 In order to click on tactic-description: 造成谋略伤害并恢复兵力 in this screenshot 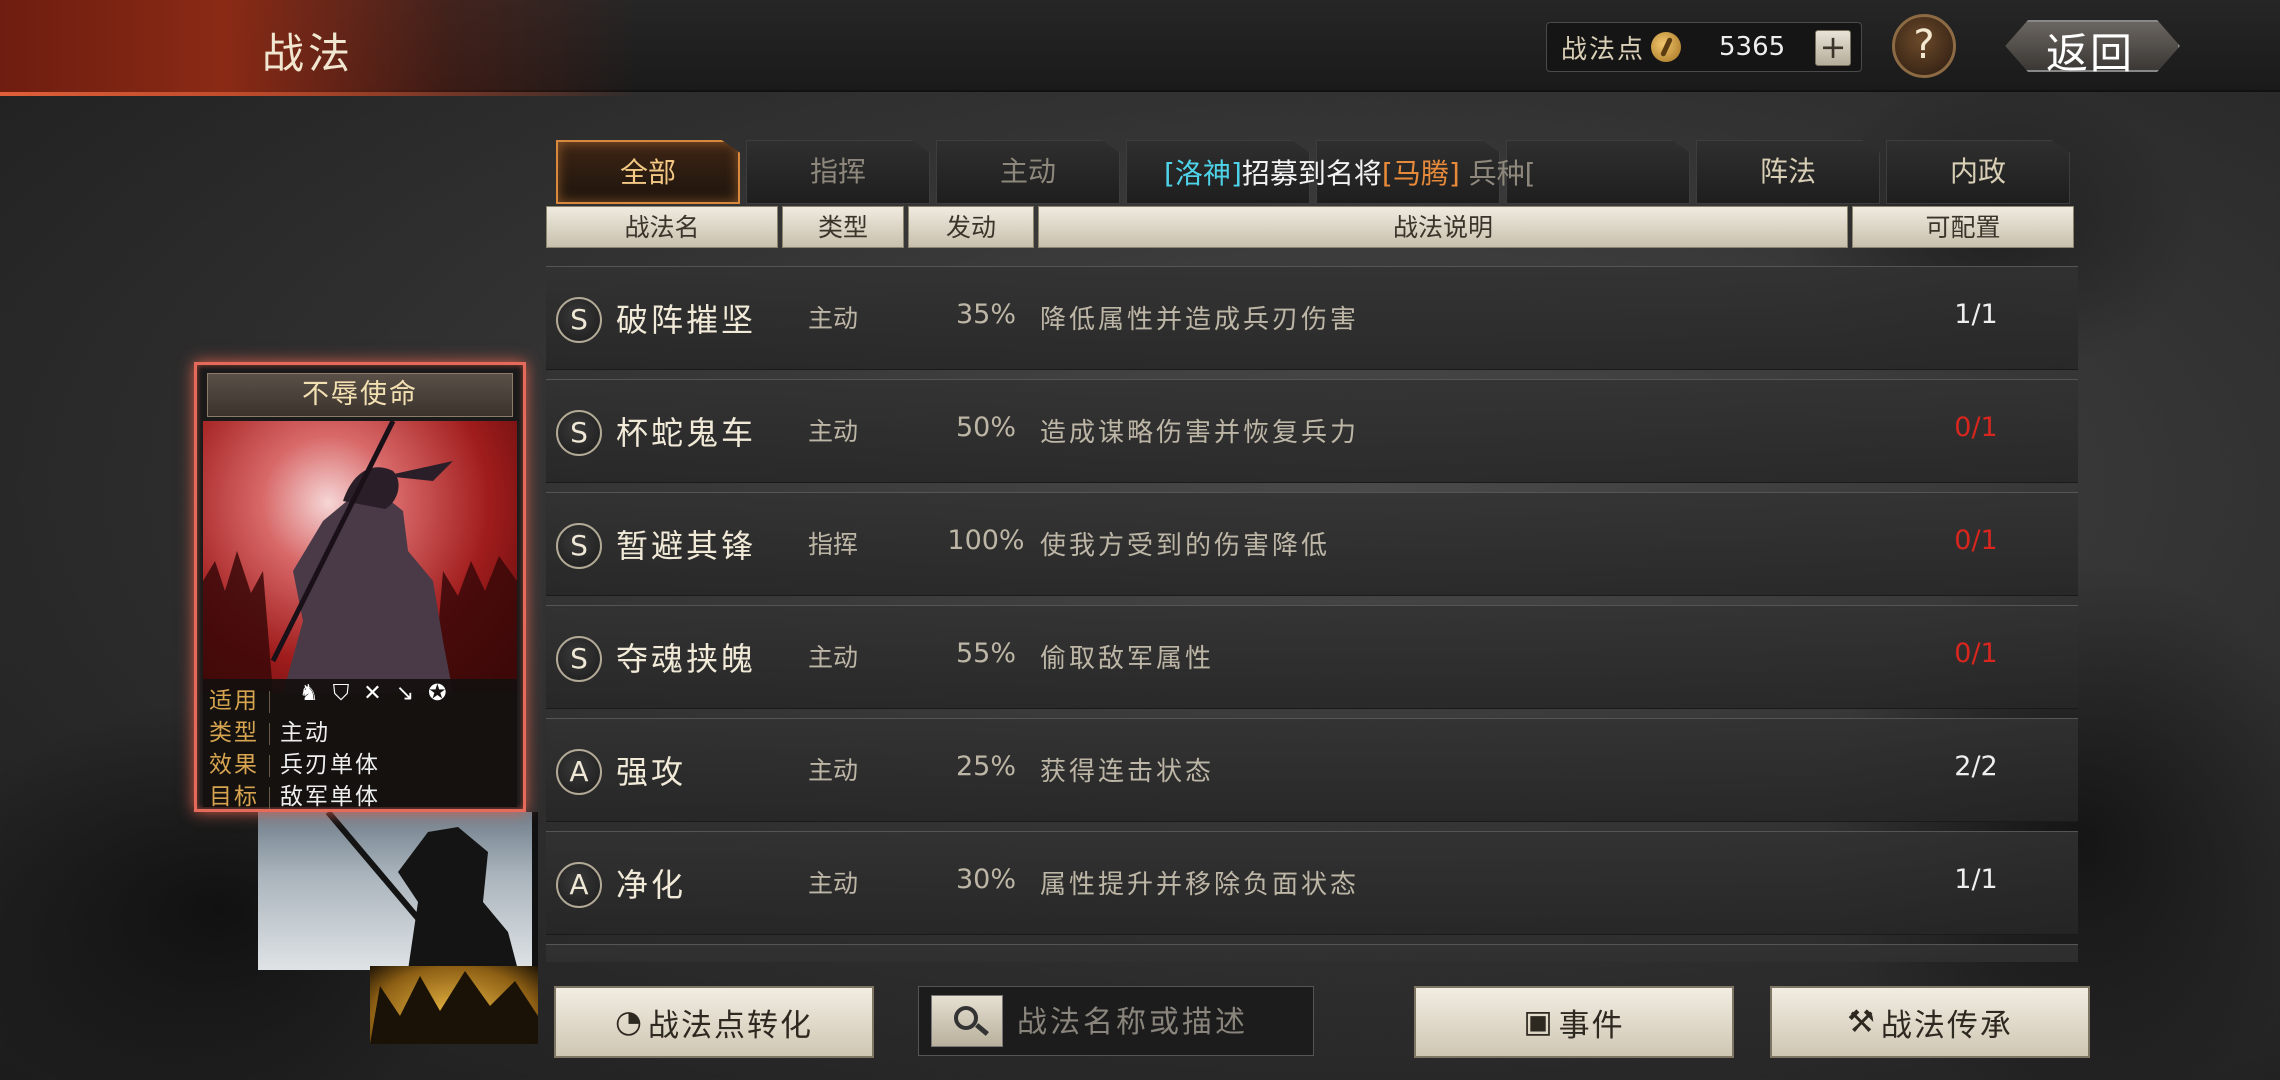, I will do `click(1200, 433)`.